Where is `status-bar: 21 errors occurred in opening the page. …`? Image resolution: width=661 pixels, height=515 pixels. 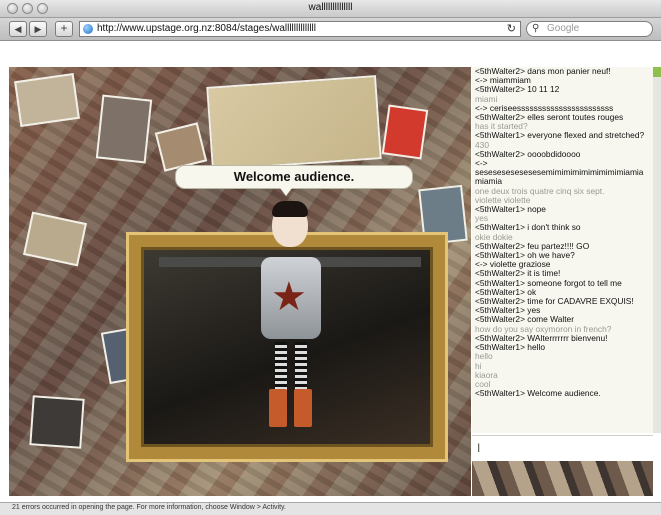
status-bar: 21 errors occurred in opening the page. … is located at coordinates (330, 508).